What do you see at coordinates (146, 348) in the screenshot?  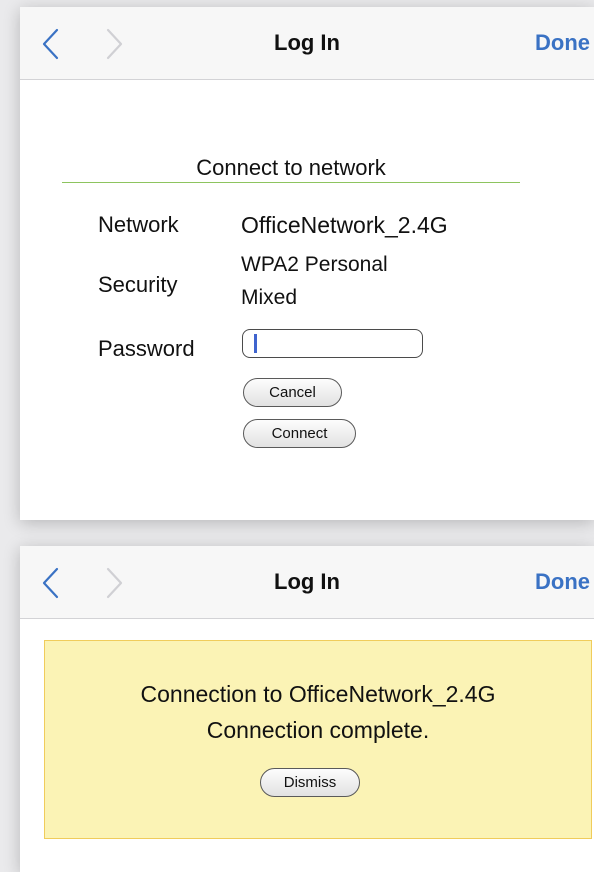 I see `password-label: Password` at bounding box center [146, 348].